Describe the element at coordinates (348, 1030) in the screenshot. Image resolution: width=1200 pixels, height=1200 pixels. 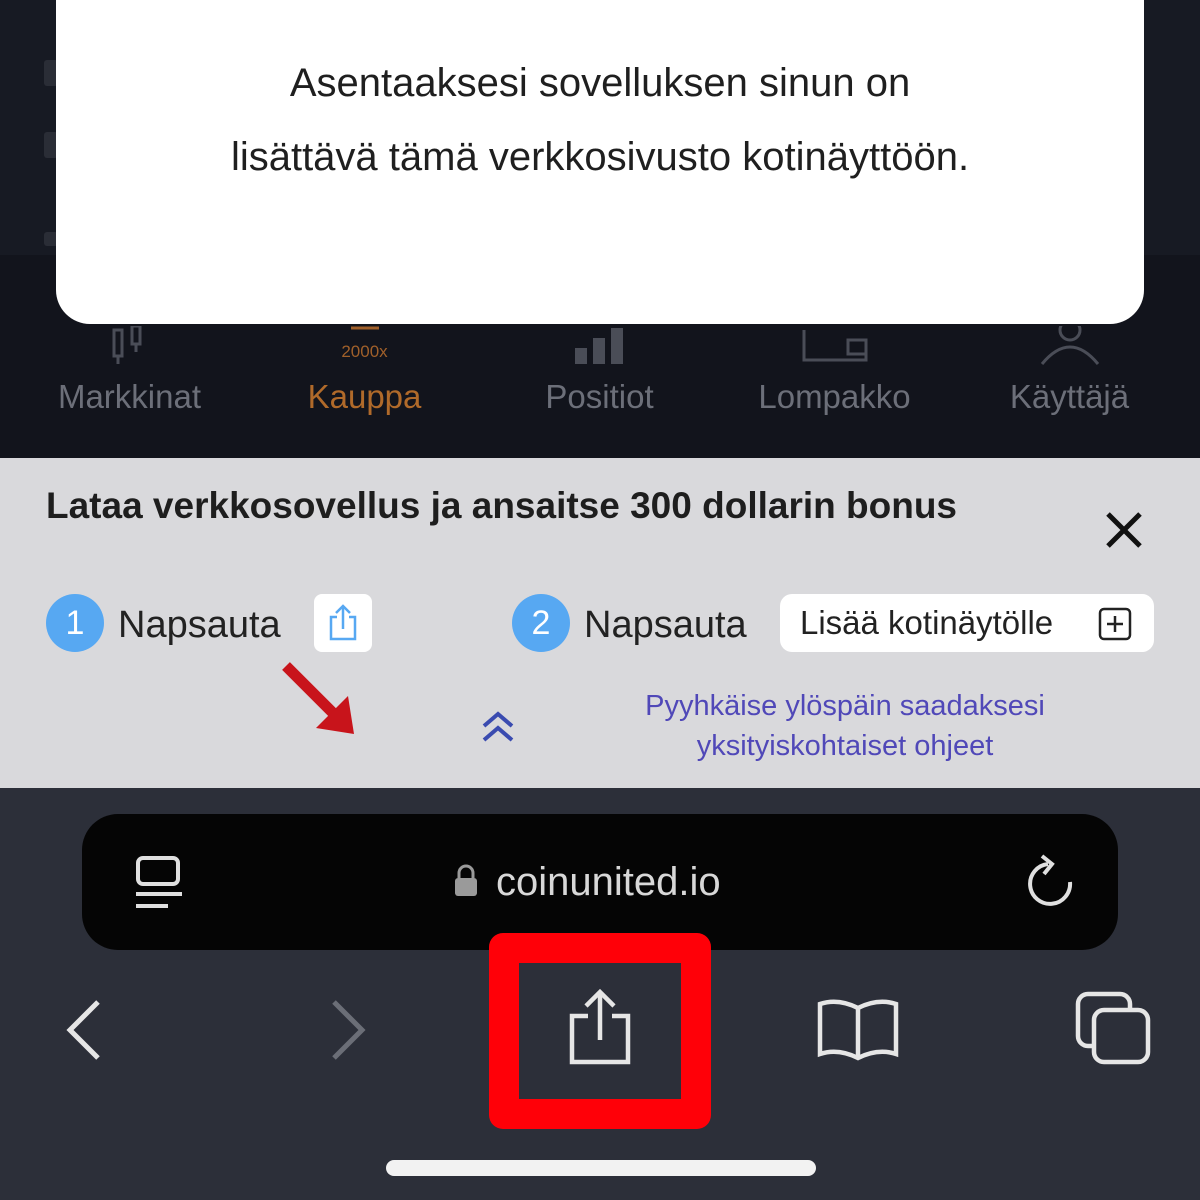
I see `forward-icon` at that location.